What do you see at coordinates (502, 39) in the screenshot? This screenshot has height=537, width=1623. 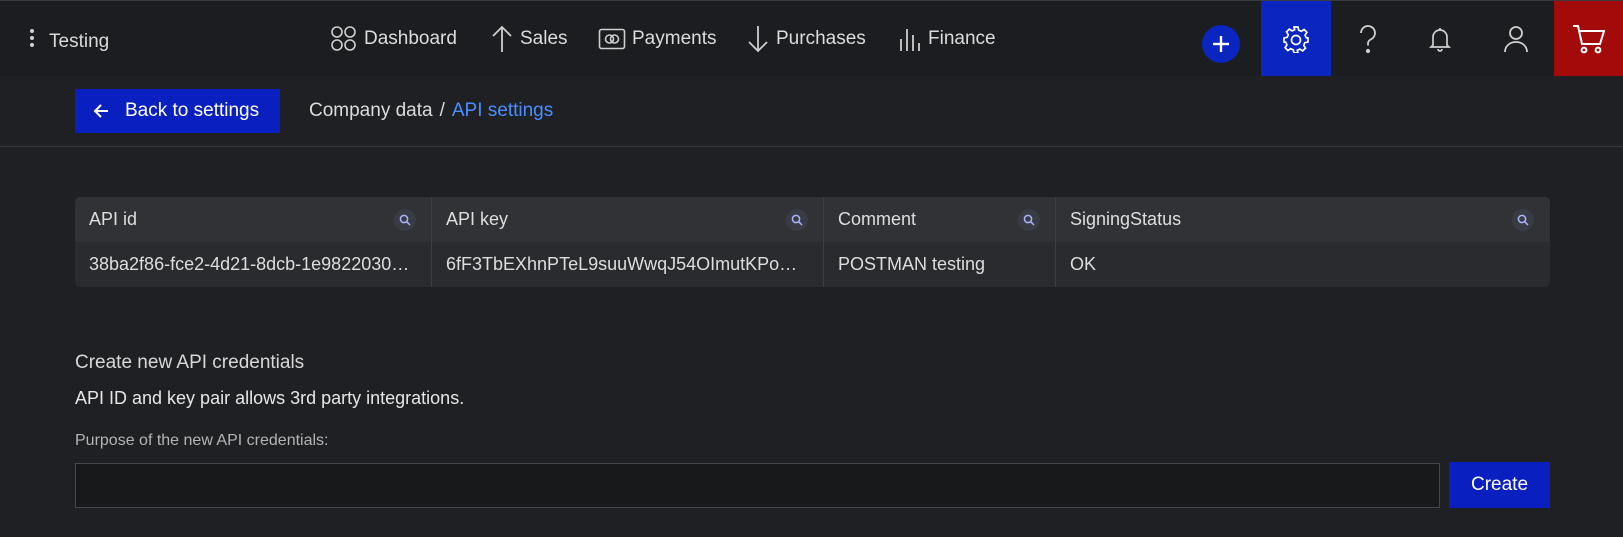 I see `arrow-up-icon` at bounding box center [502, 39].